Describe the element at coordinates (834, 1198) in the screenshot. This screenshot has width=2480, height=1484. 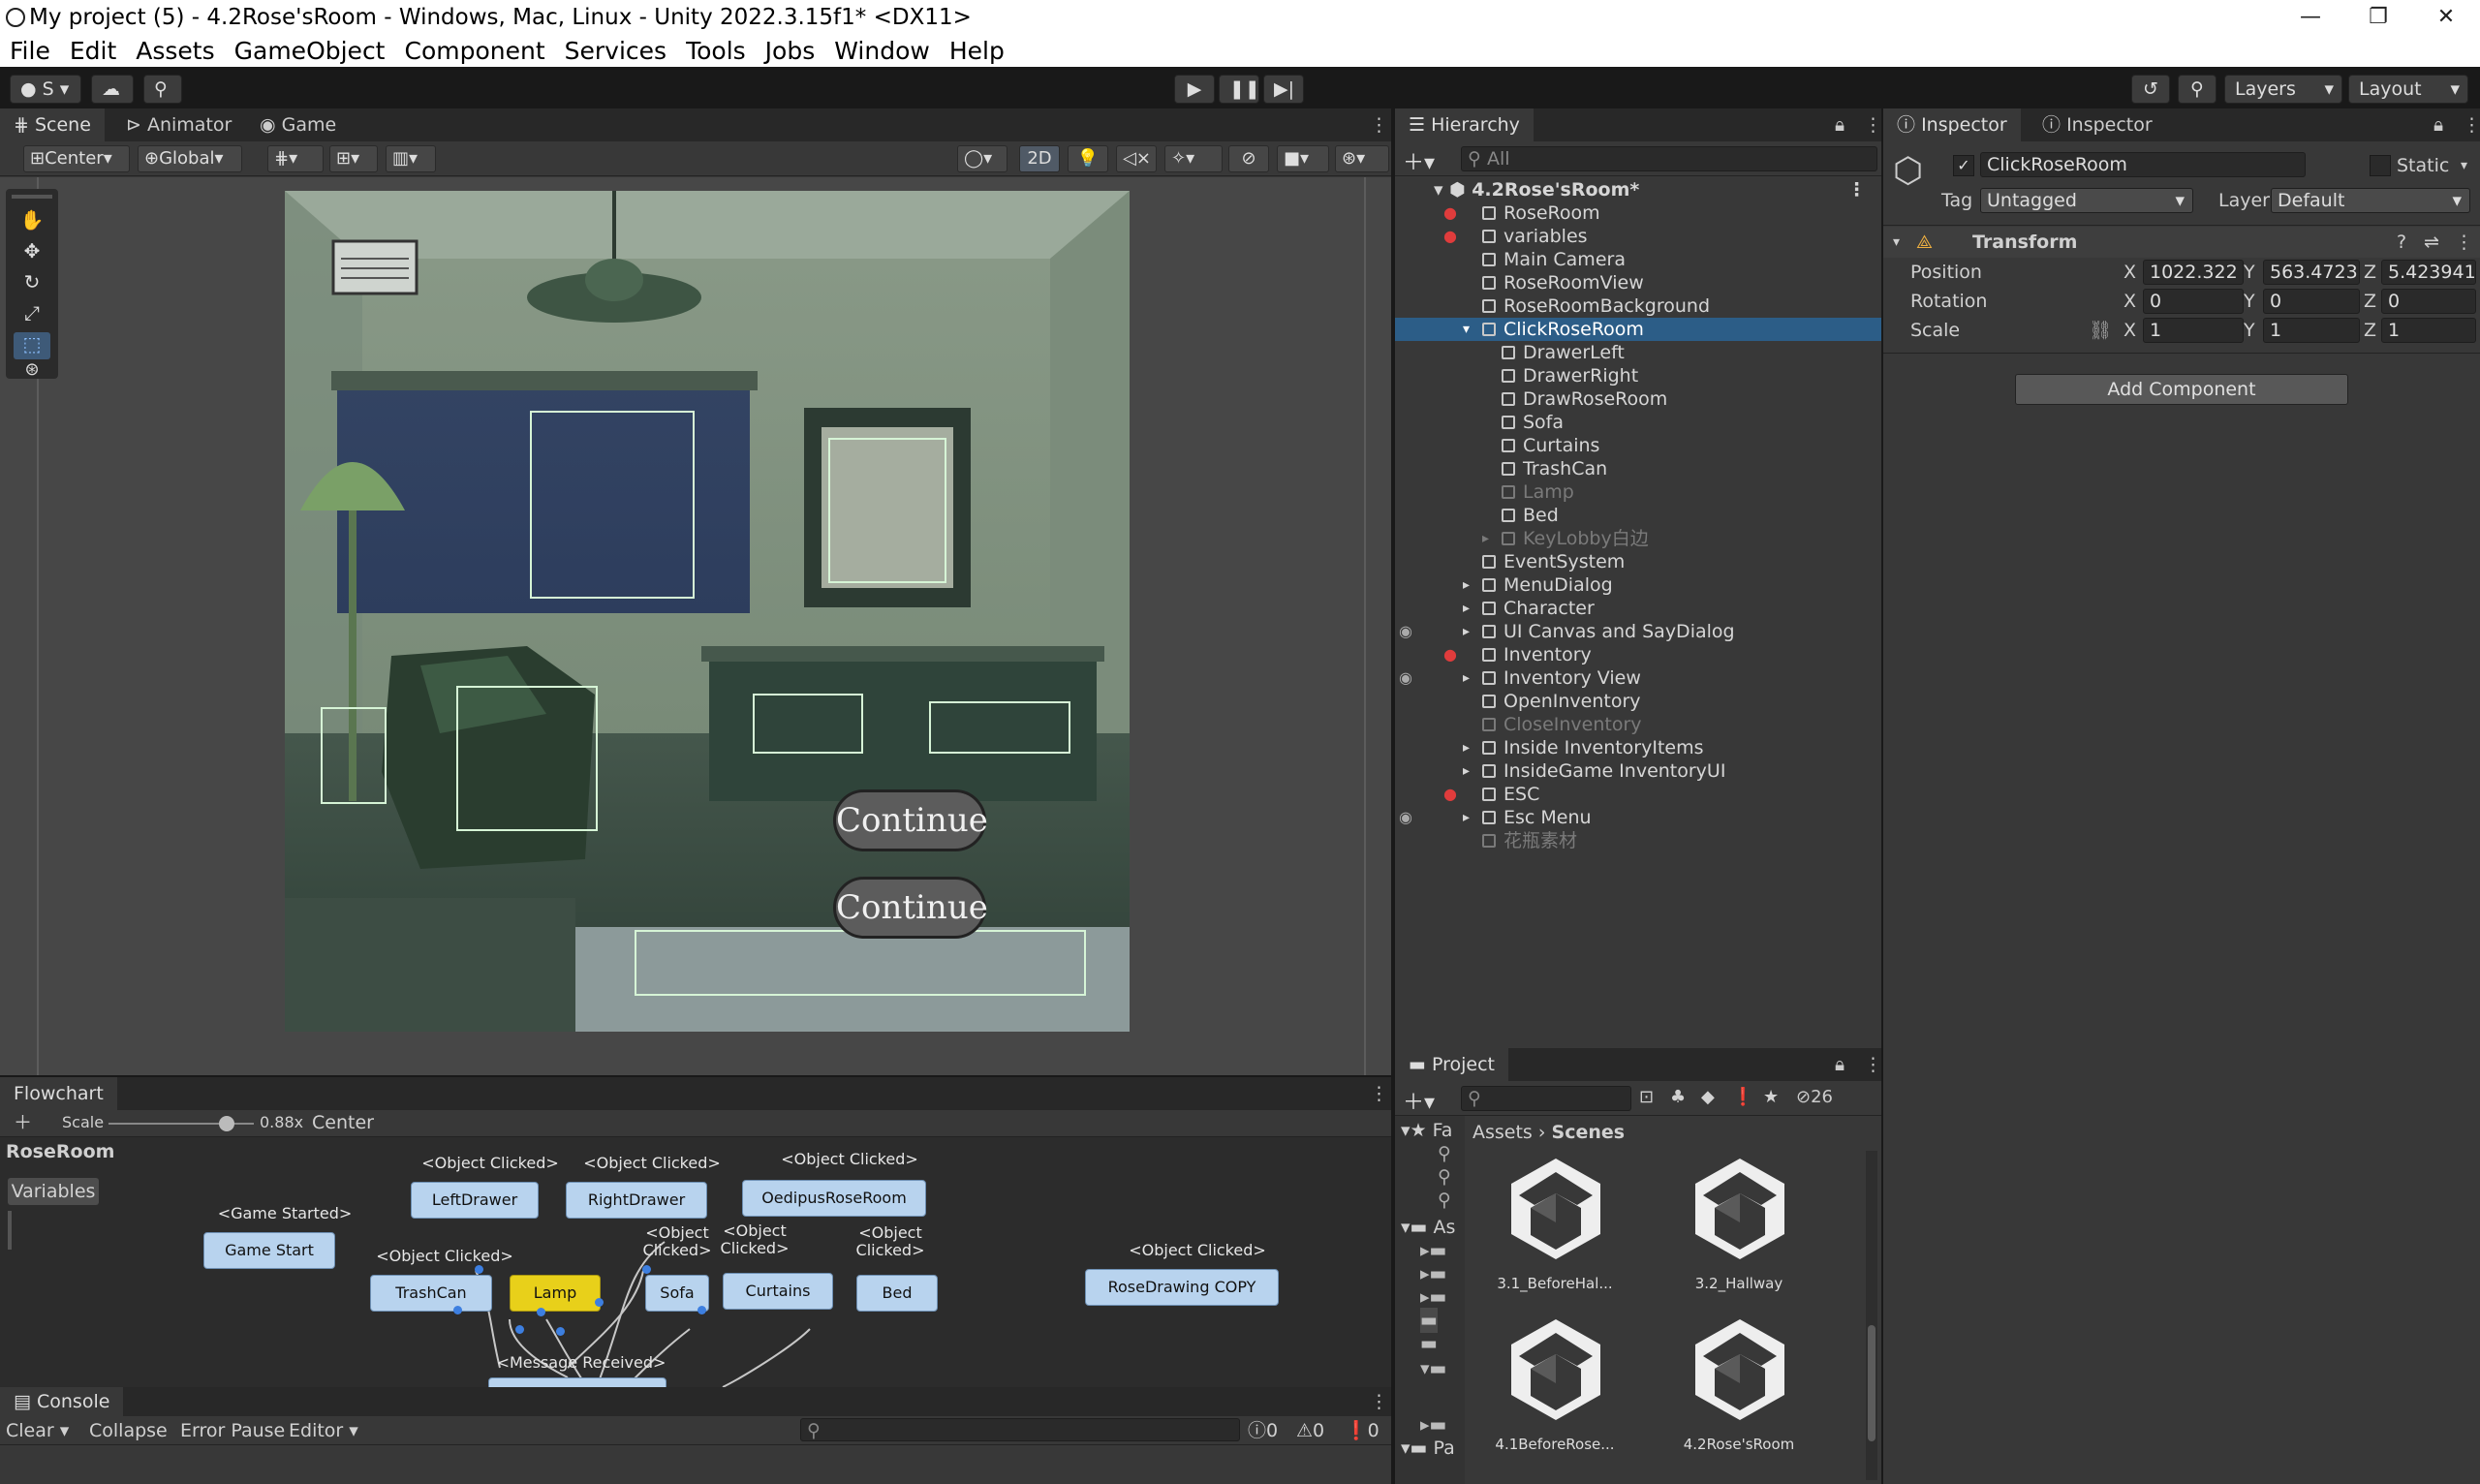
I see `flowchart-node: OedipusRoseRoom` at that location.